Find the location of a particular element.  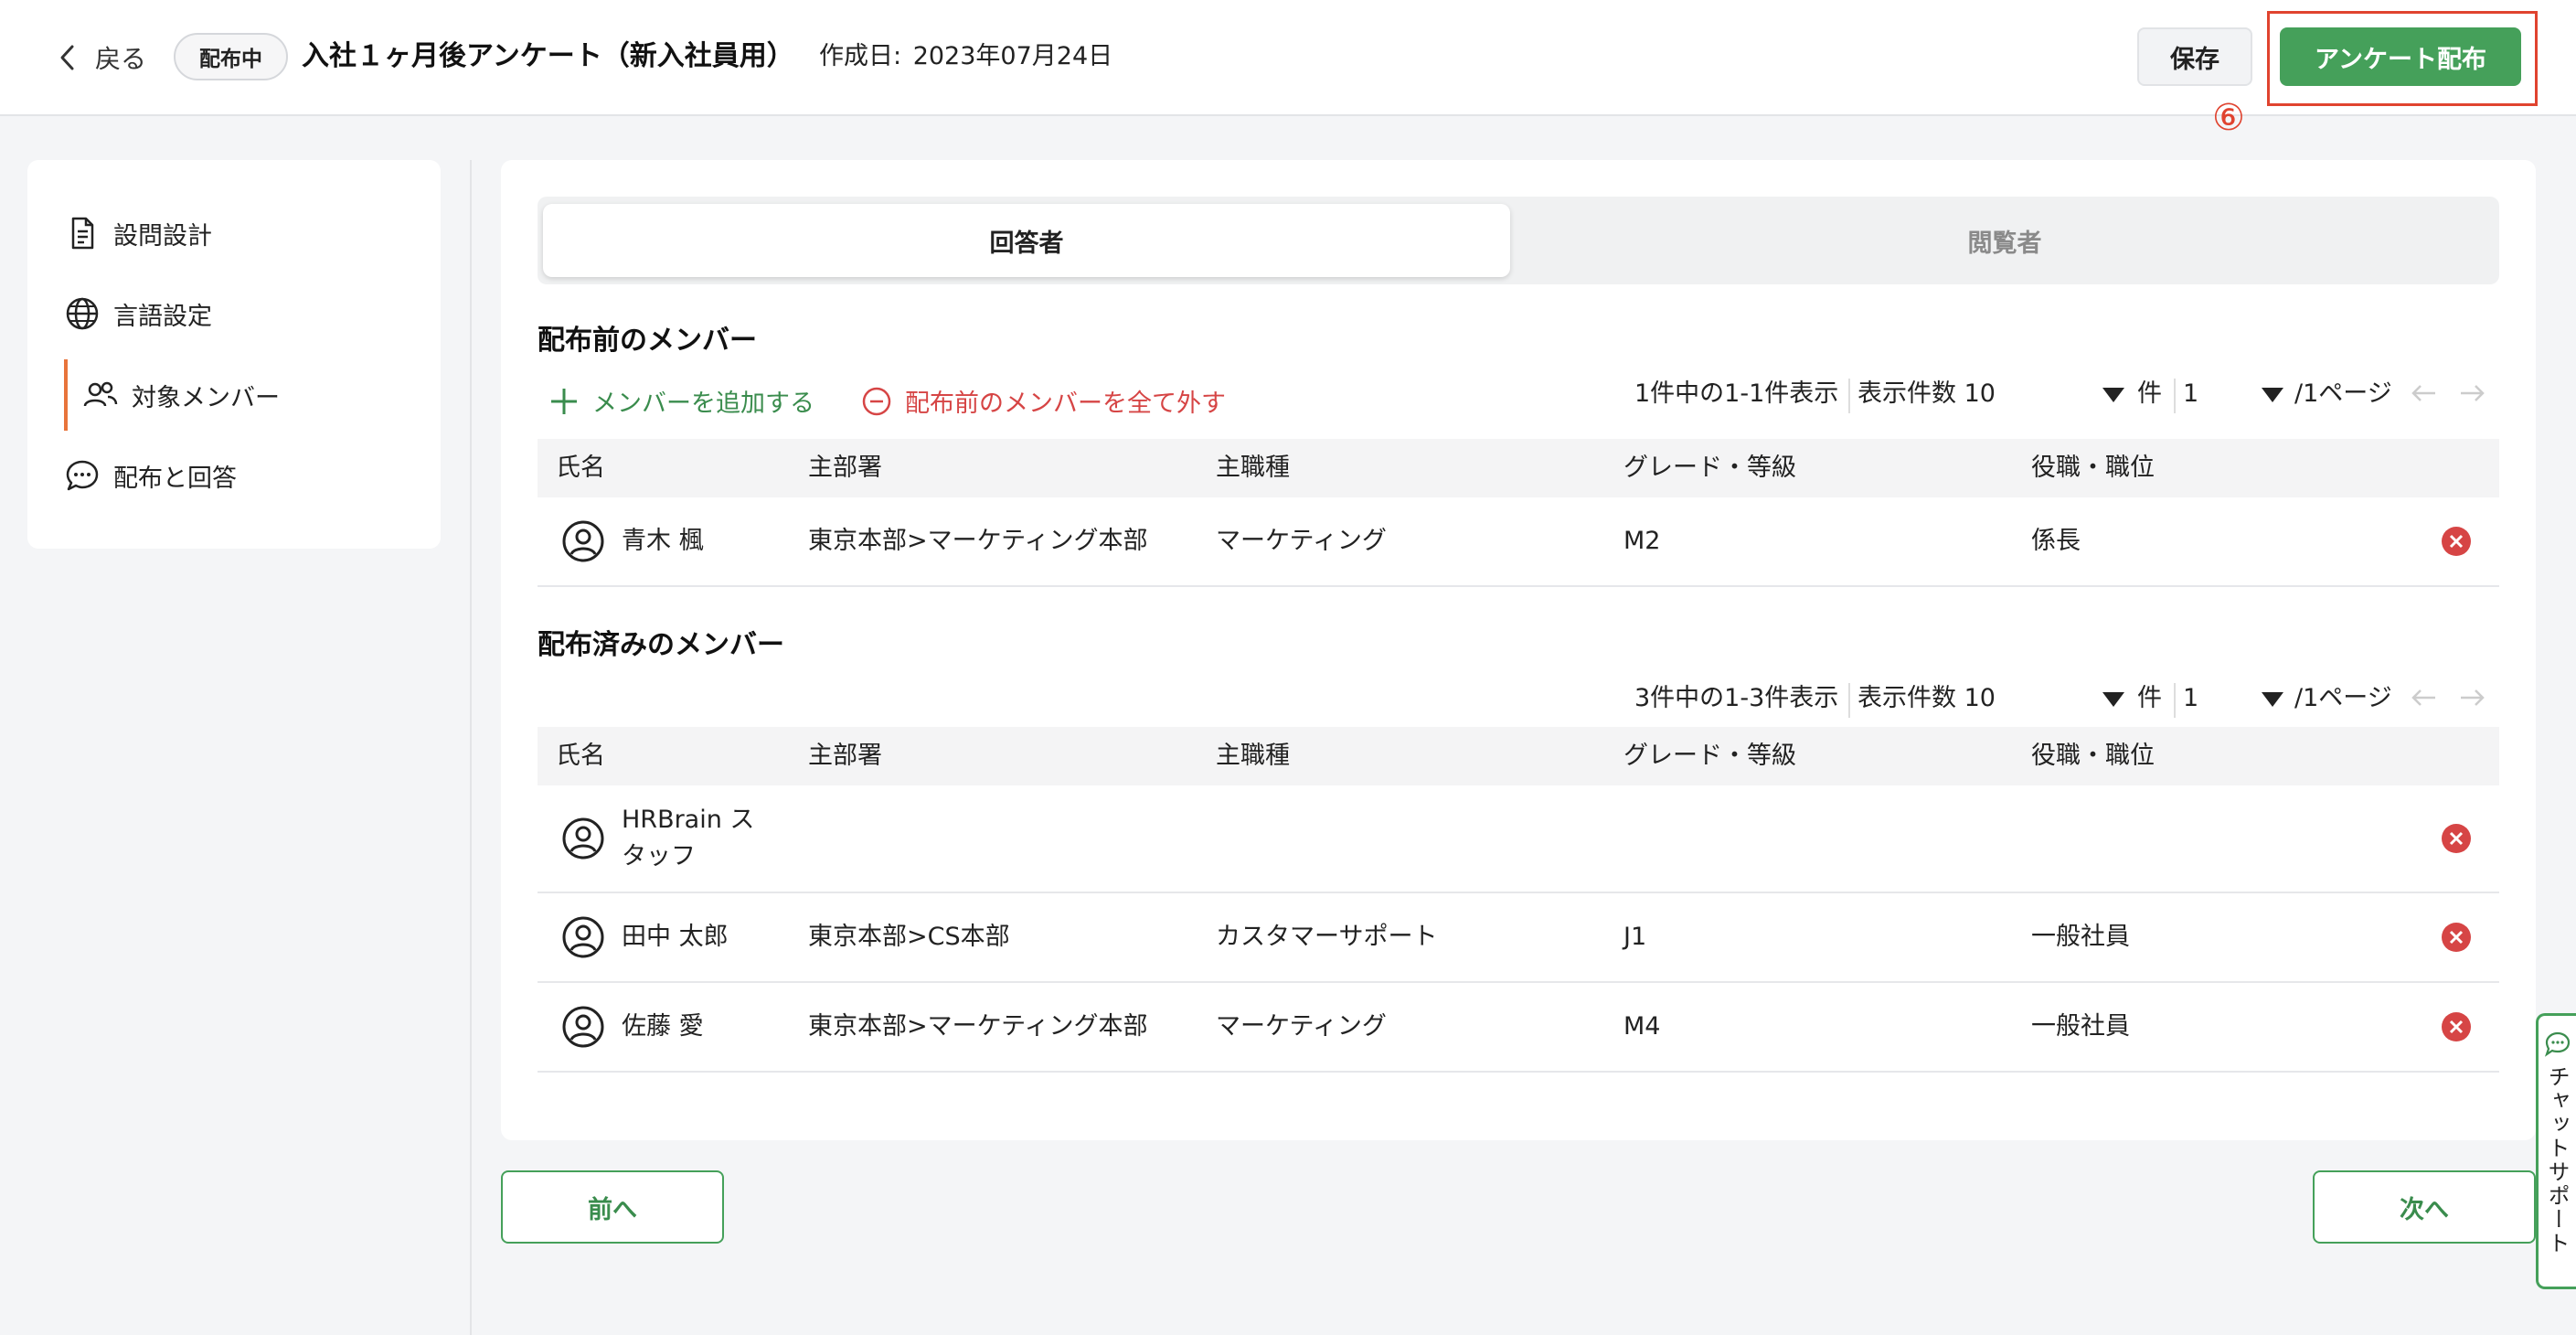

member-name: 佐藤 愛 is located at coordinates (663, 1026).